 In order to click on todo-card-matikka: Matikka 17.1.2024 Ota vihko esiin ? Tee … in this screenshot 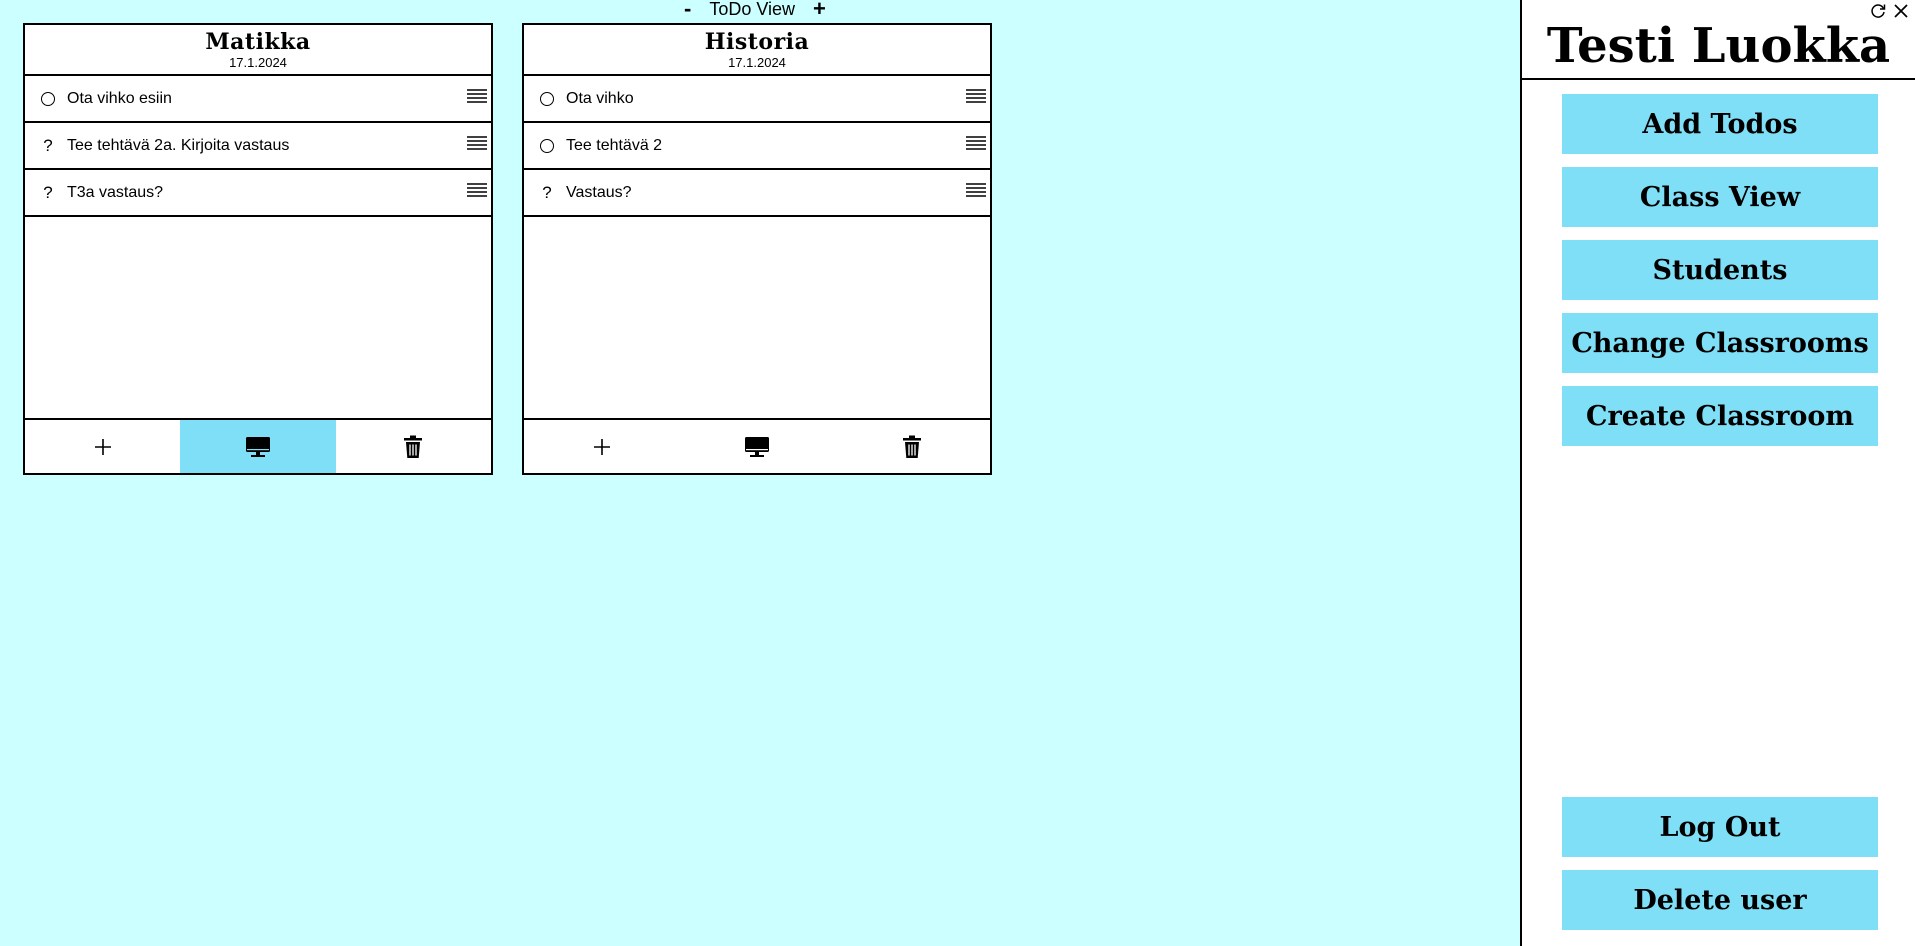, I will do `click(258, 249)`.